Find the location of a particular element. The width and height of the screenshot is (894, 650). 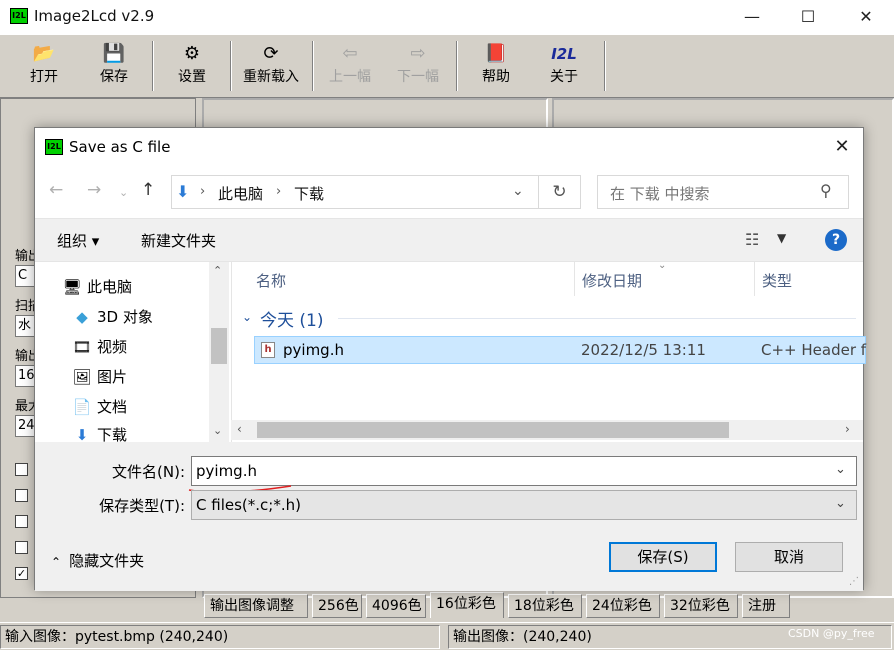

organize-menu: 组织 ▾ is located at coordinates (78, 240).